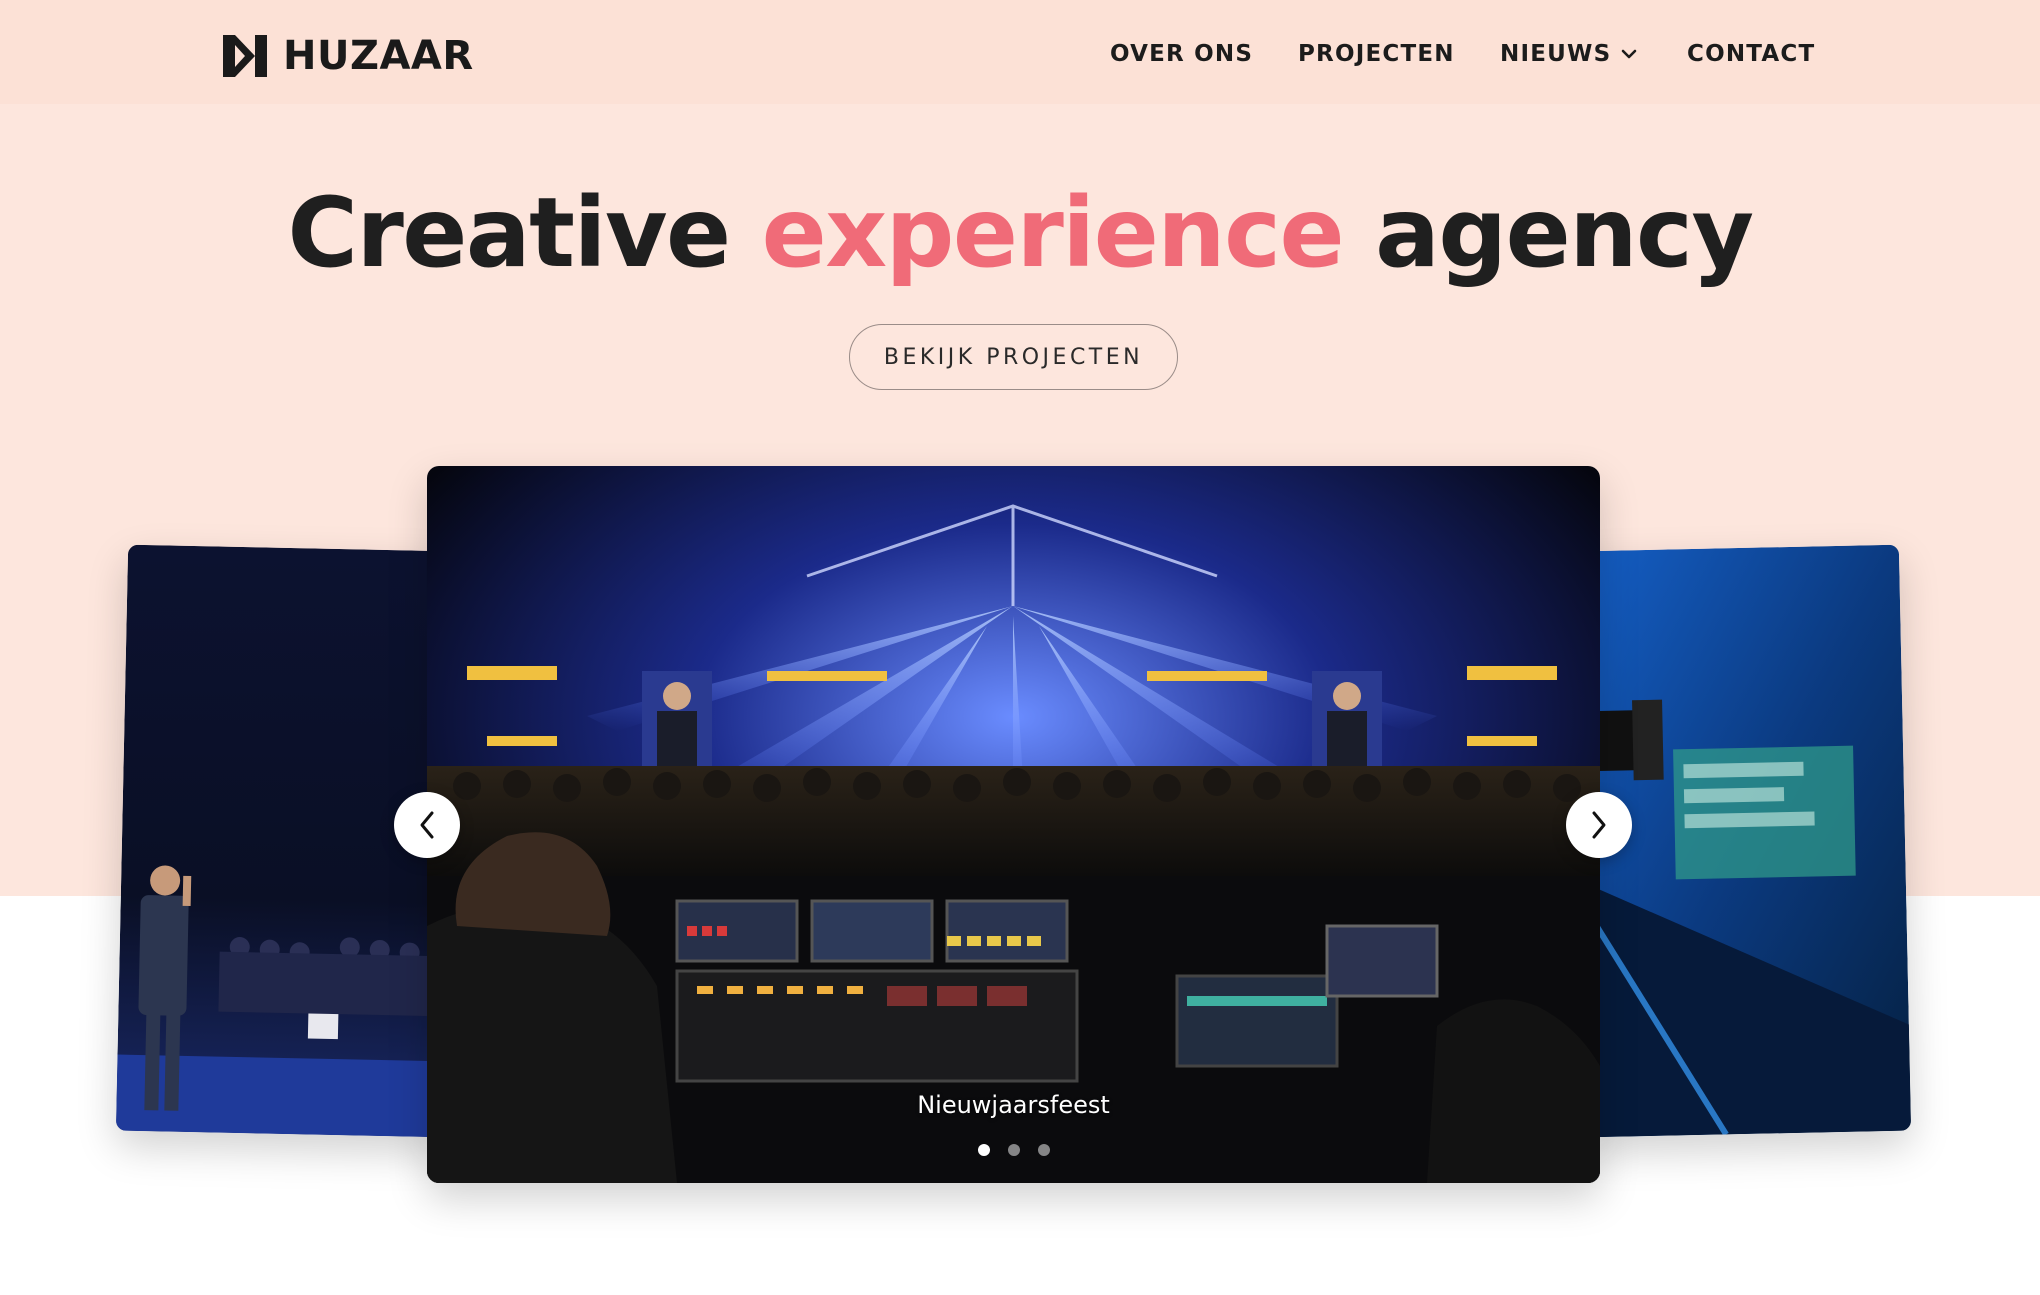  I want to click on nav-item-label: NIEUWS, so click(1556, 54).